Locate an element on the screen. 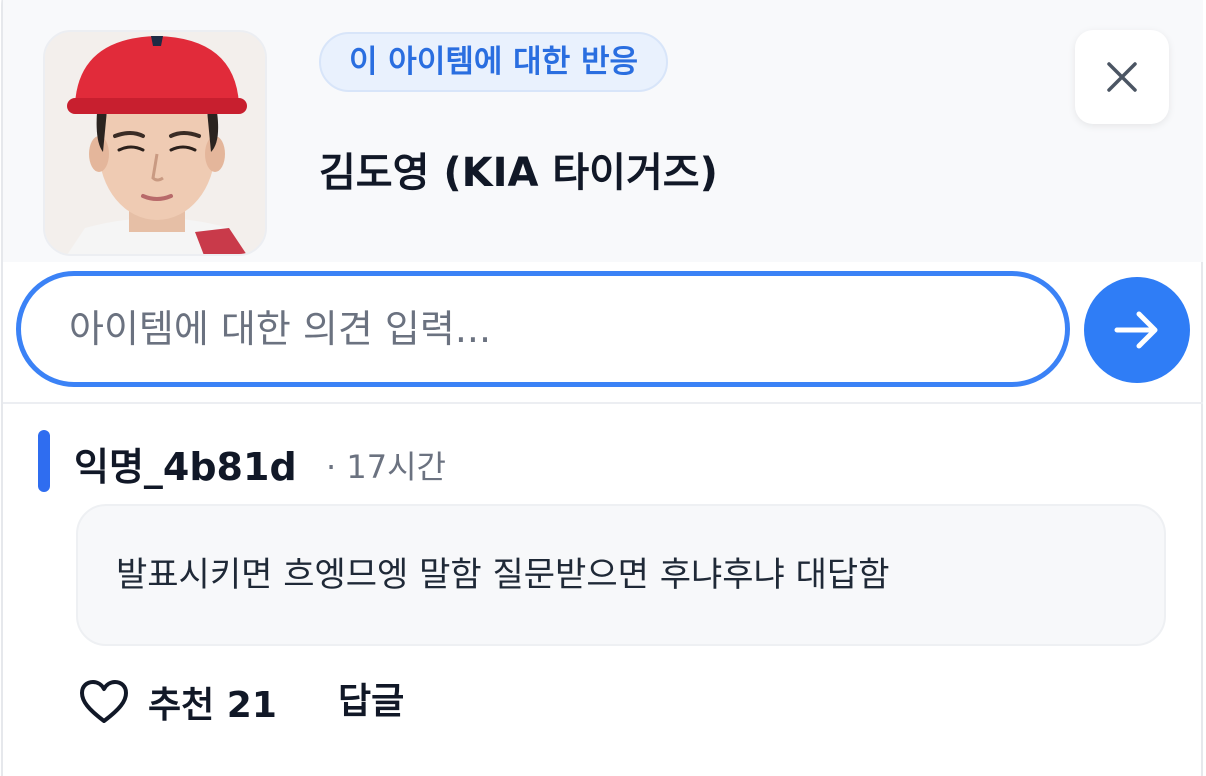 The height and width of the screenshot is (776, 1206). send-button is located at coordinates (1137, 330).